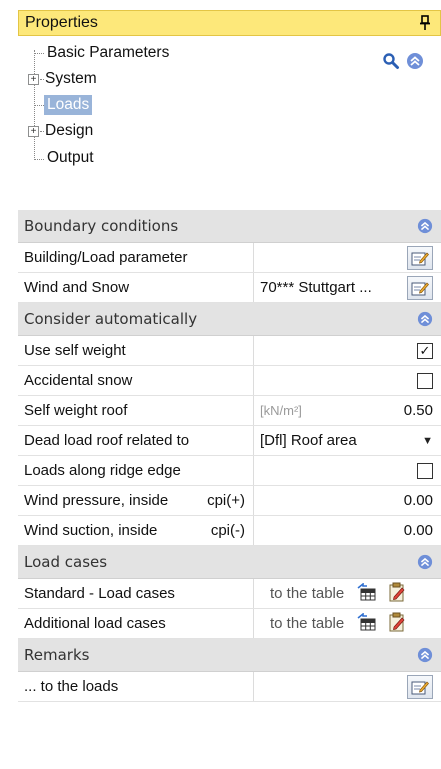 The image size is (441, 769). Describe the element at coordinates (308, 440) in the screenshot. I see `dropdown-selected-value: [Dfl] Roof area` at that location.